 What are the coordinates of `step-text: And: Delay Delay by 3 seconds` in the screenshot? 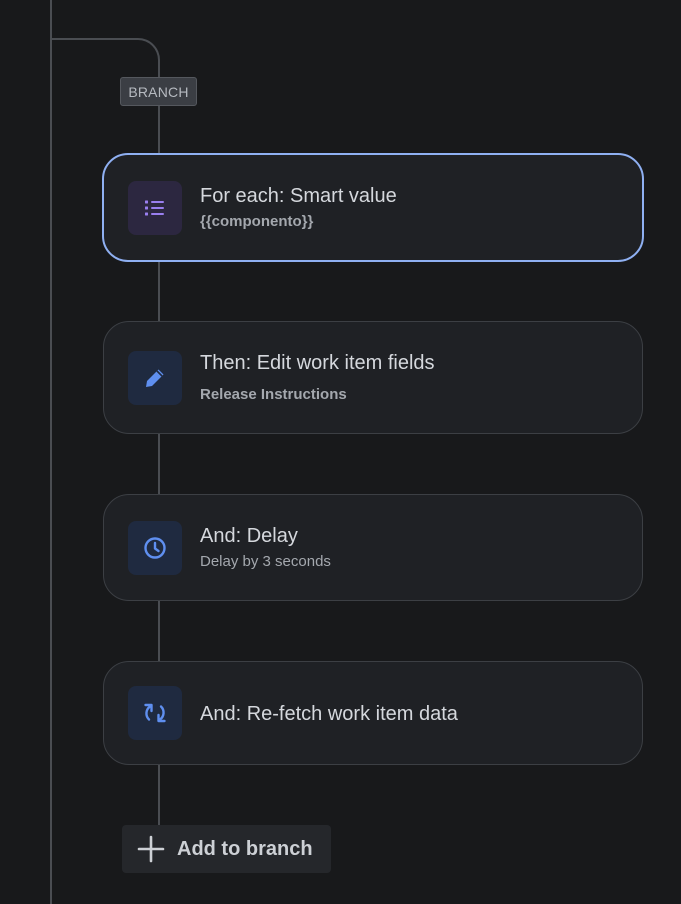 It's located at (265, 548).